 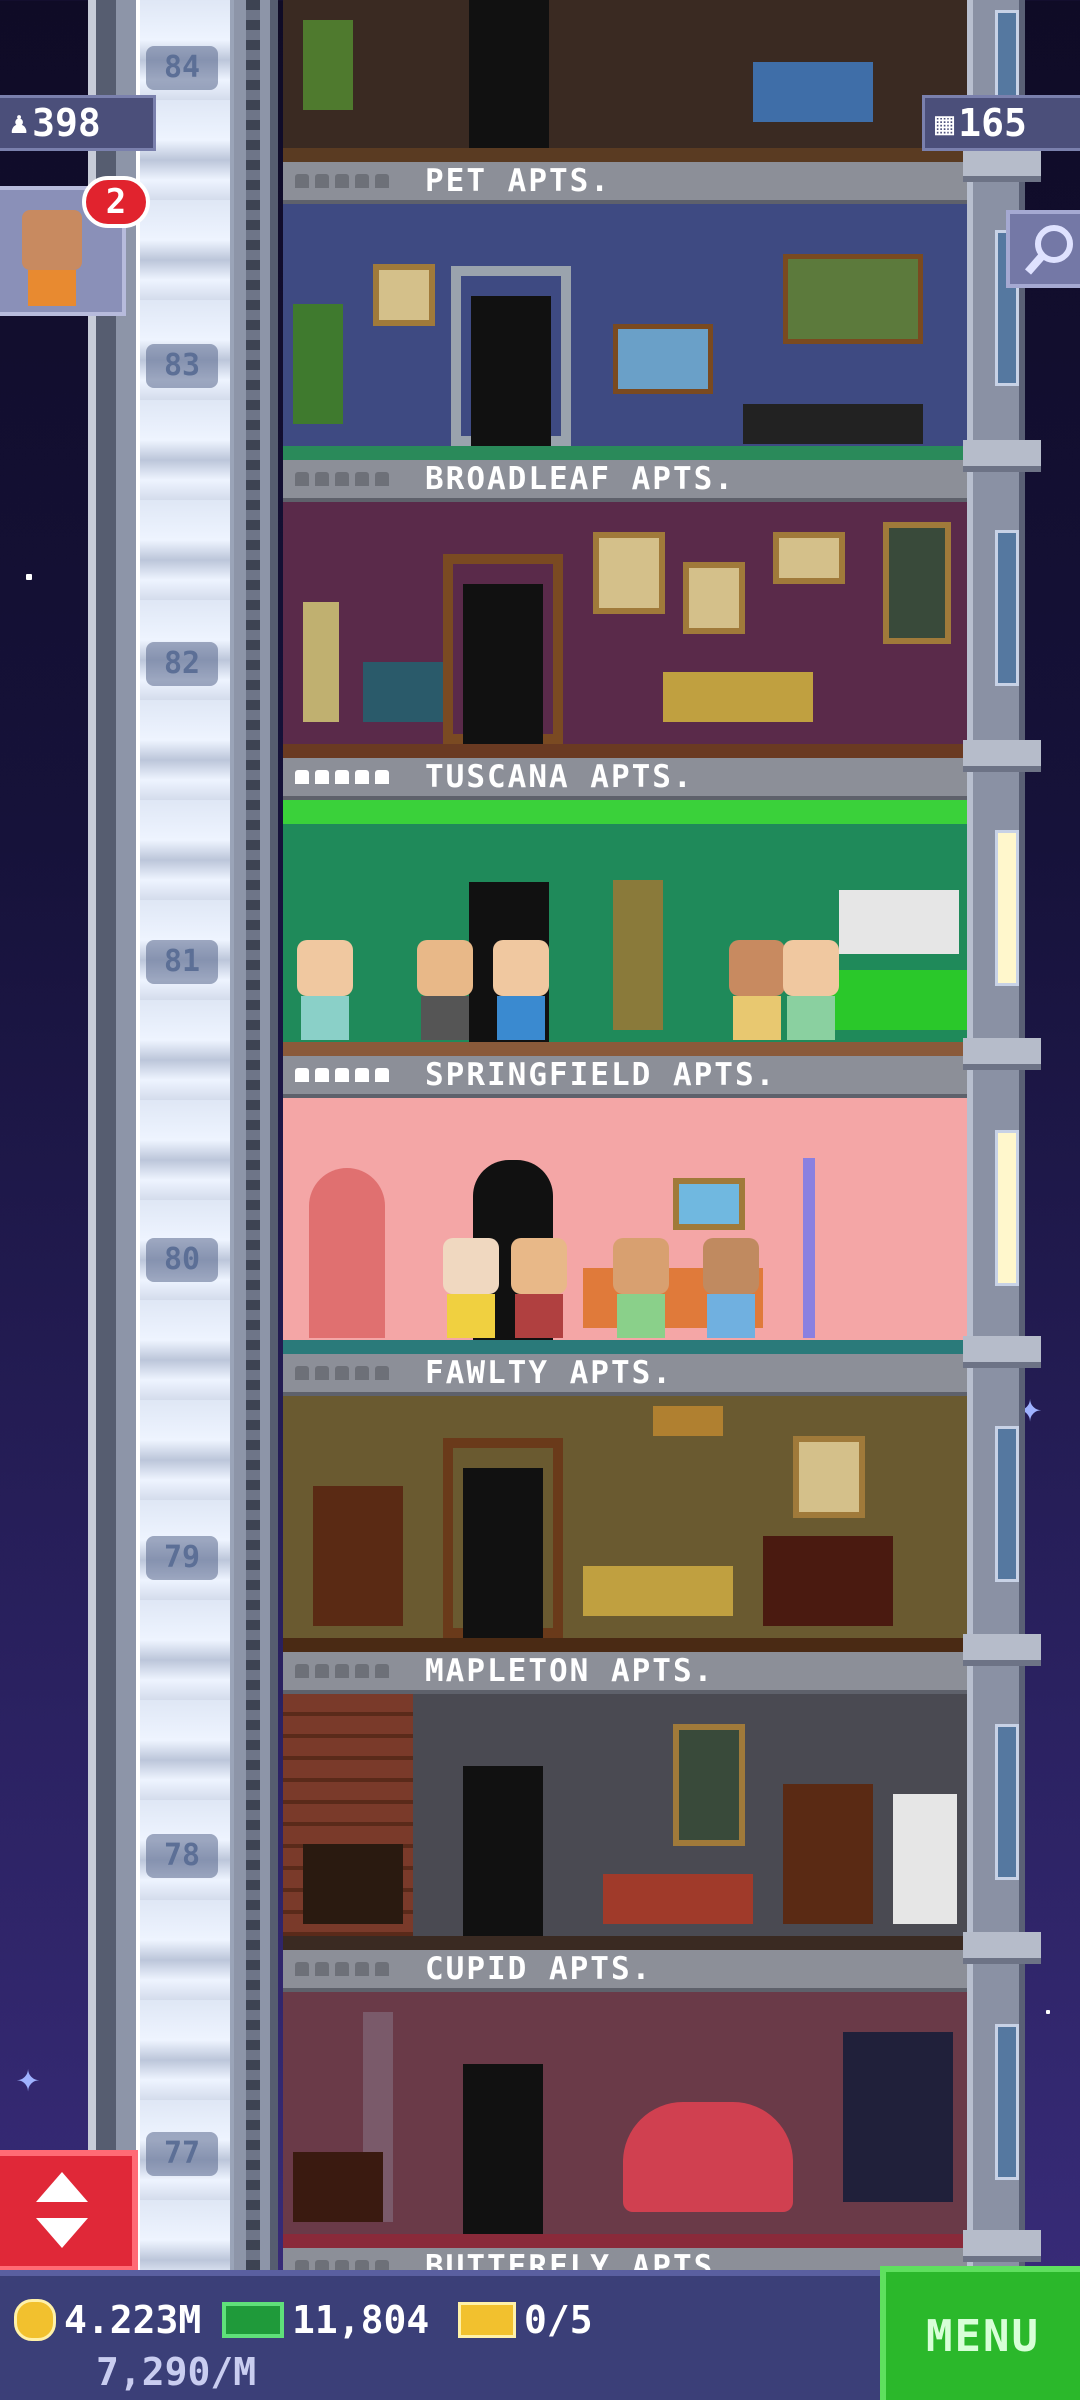 I want to click on elevator-button, so click(x=69, y=2211).